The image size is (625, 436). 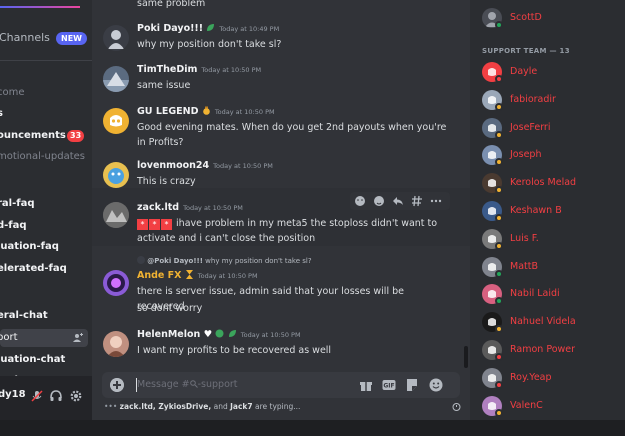 What do you see at coordinates (543, 183) in the screenshot?
I see `member-name: Kerolos Melad` at bounding box center [543, 183].